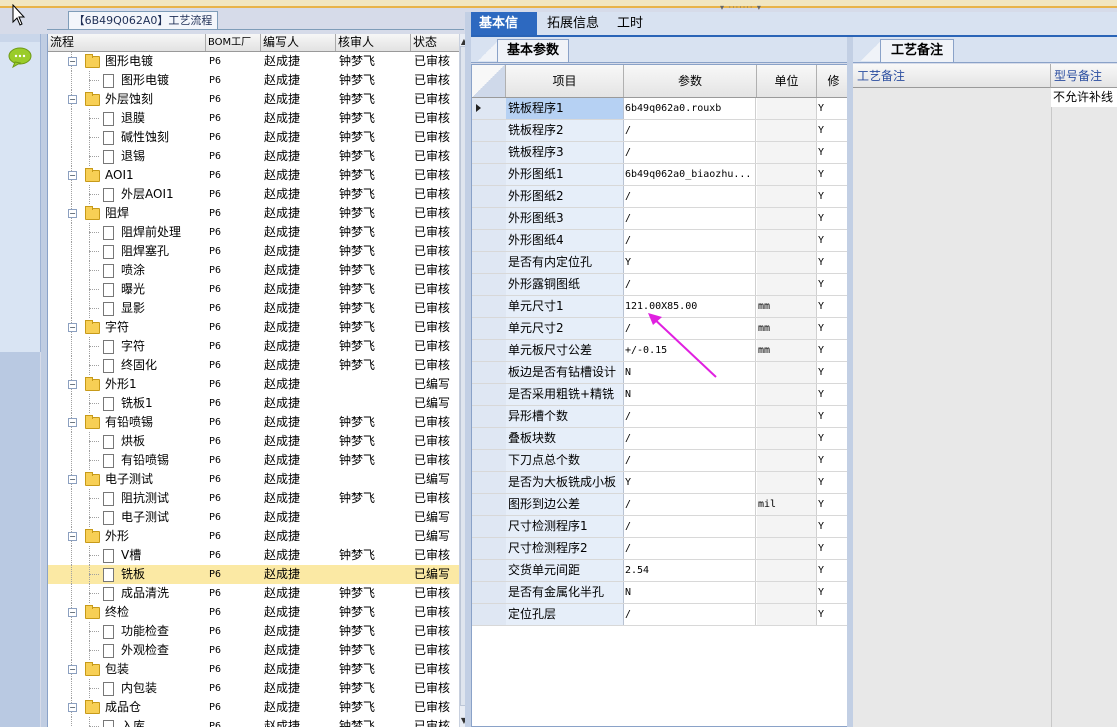  What do you see at coordinates (254, 498) in the screenshot?
I see `tree-row: 阻抗测试 P6 赵成捷 钟梦飞 已审核` at bounding box center [254, 498].